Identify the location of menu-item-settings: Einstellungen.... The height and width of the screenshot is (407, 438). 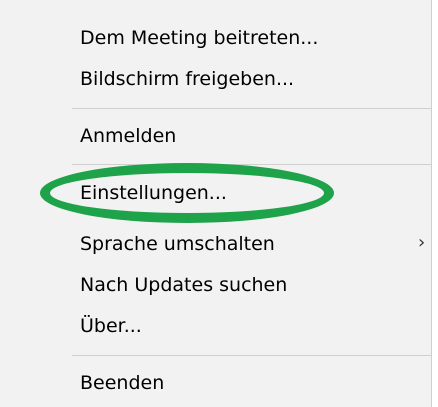
(215, 193).